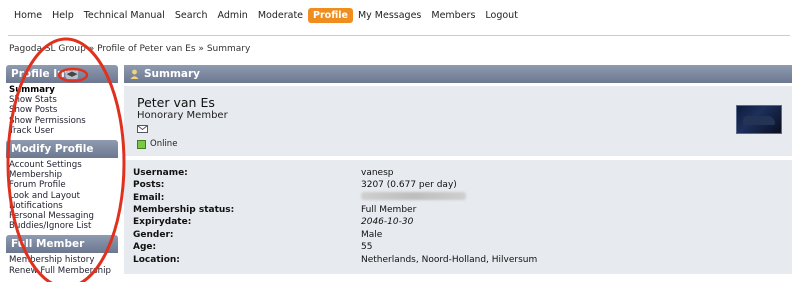 The width and height of the screenshot is (800, 282). Describe the element at coordinates (47, 49) in the screenshot. I see `breadcrumb-group: Pagoda SL Group` at that location.